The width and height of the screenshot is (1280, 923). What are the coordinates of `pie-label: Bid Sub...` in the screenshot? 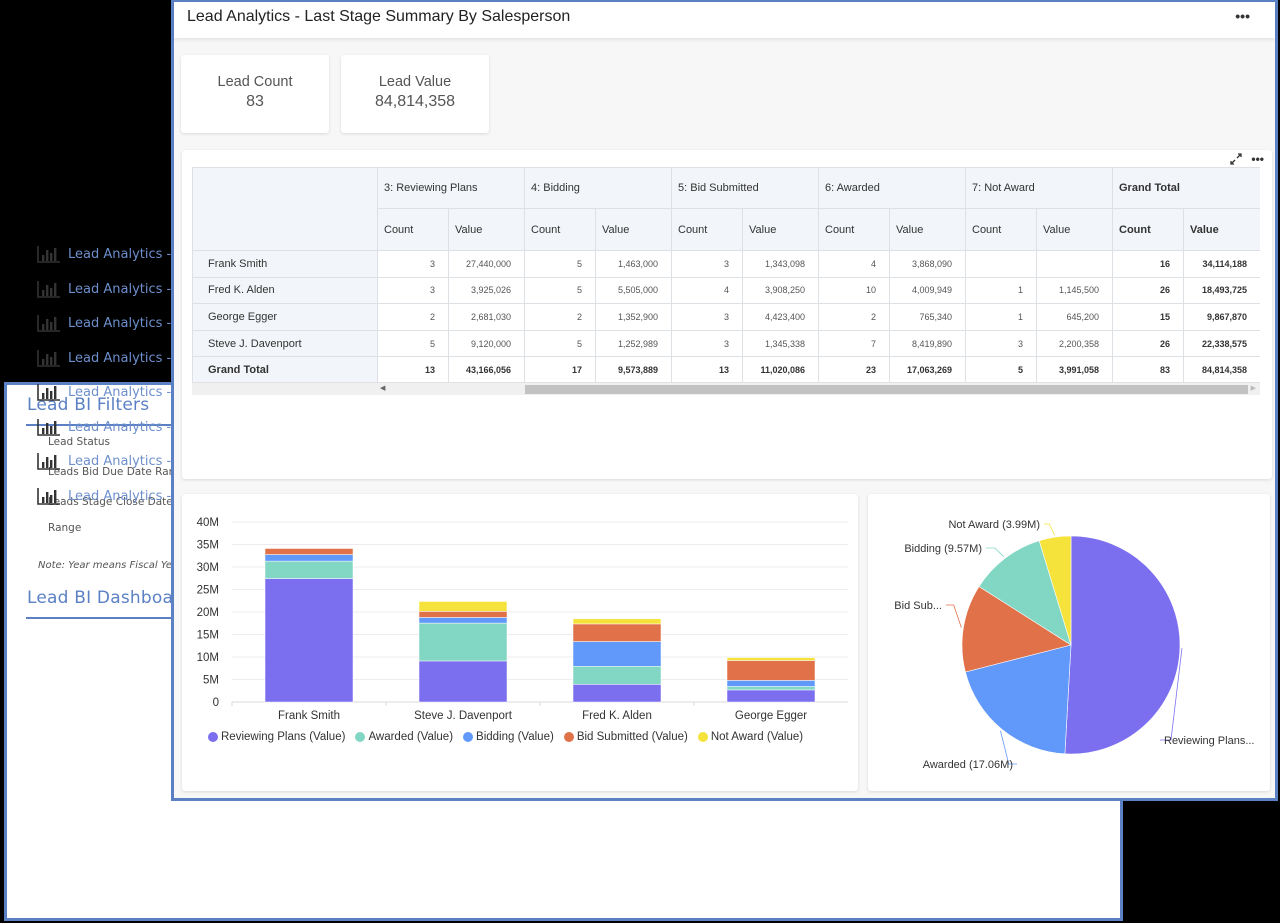 It's located at (918, 606).